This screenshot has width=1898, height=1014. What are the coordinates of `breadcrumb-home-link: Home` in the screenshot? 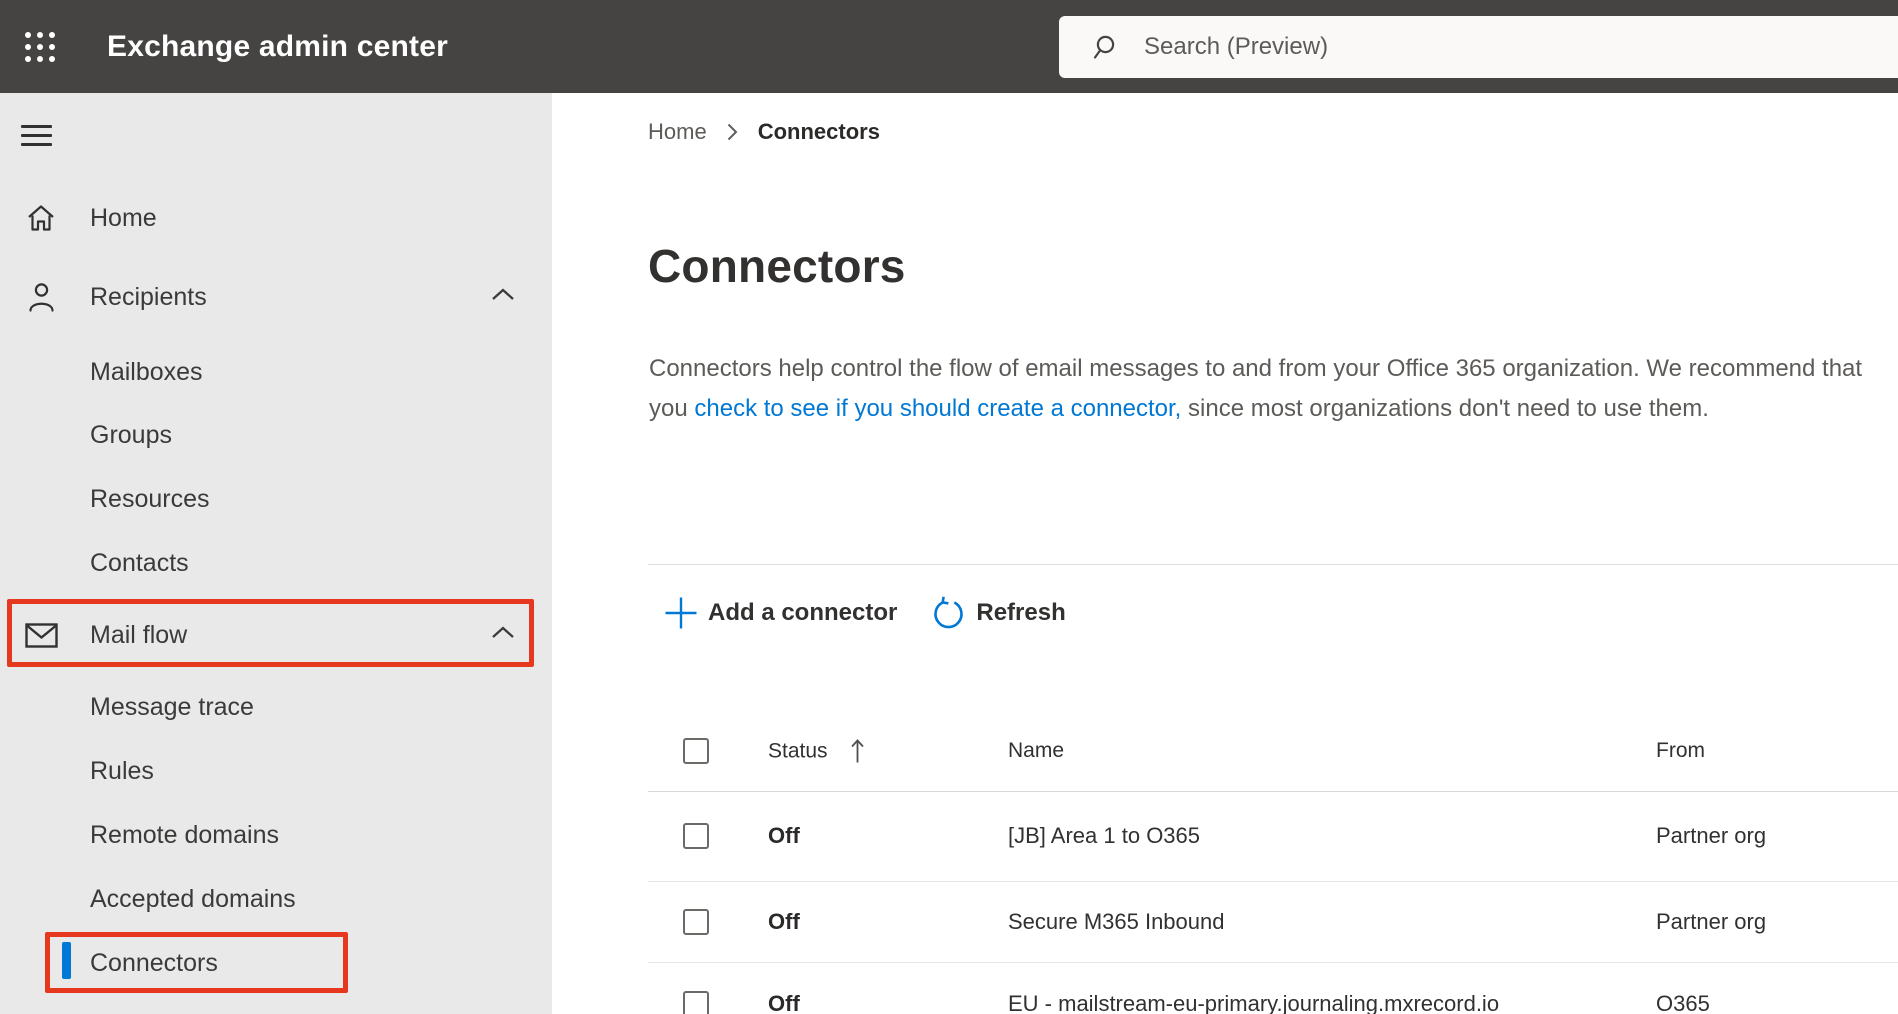 It's located at (677, 132).